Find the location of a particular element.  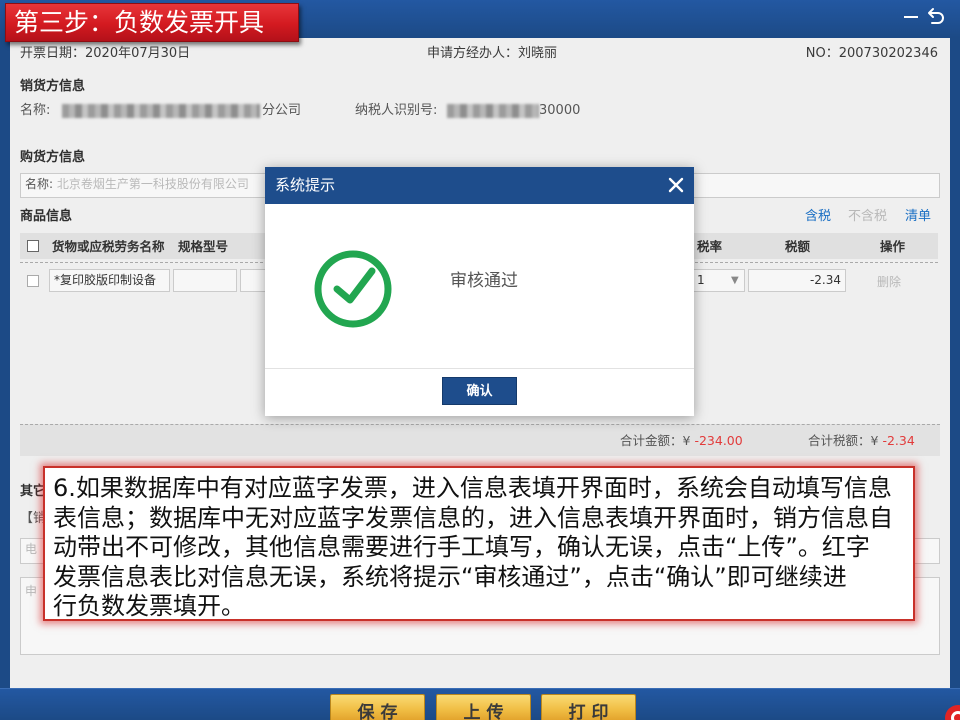

print-button: 打 印 is located at coordinates (588, 707).